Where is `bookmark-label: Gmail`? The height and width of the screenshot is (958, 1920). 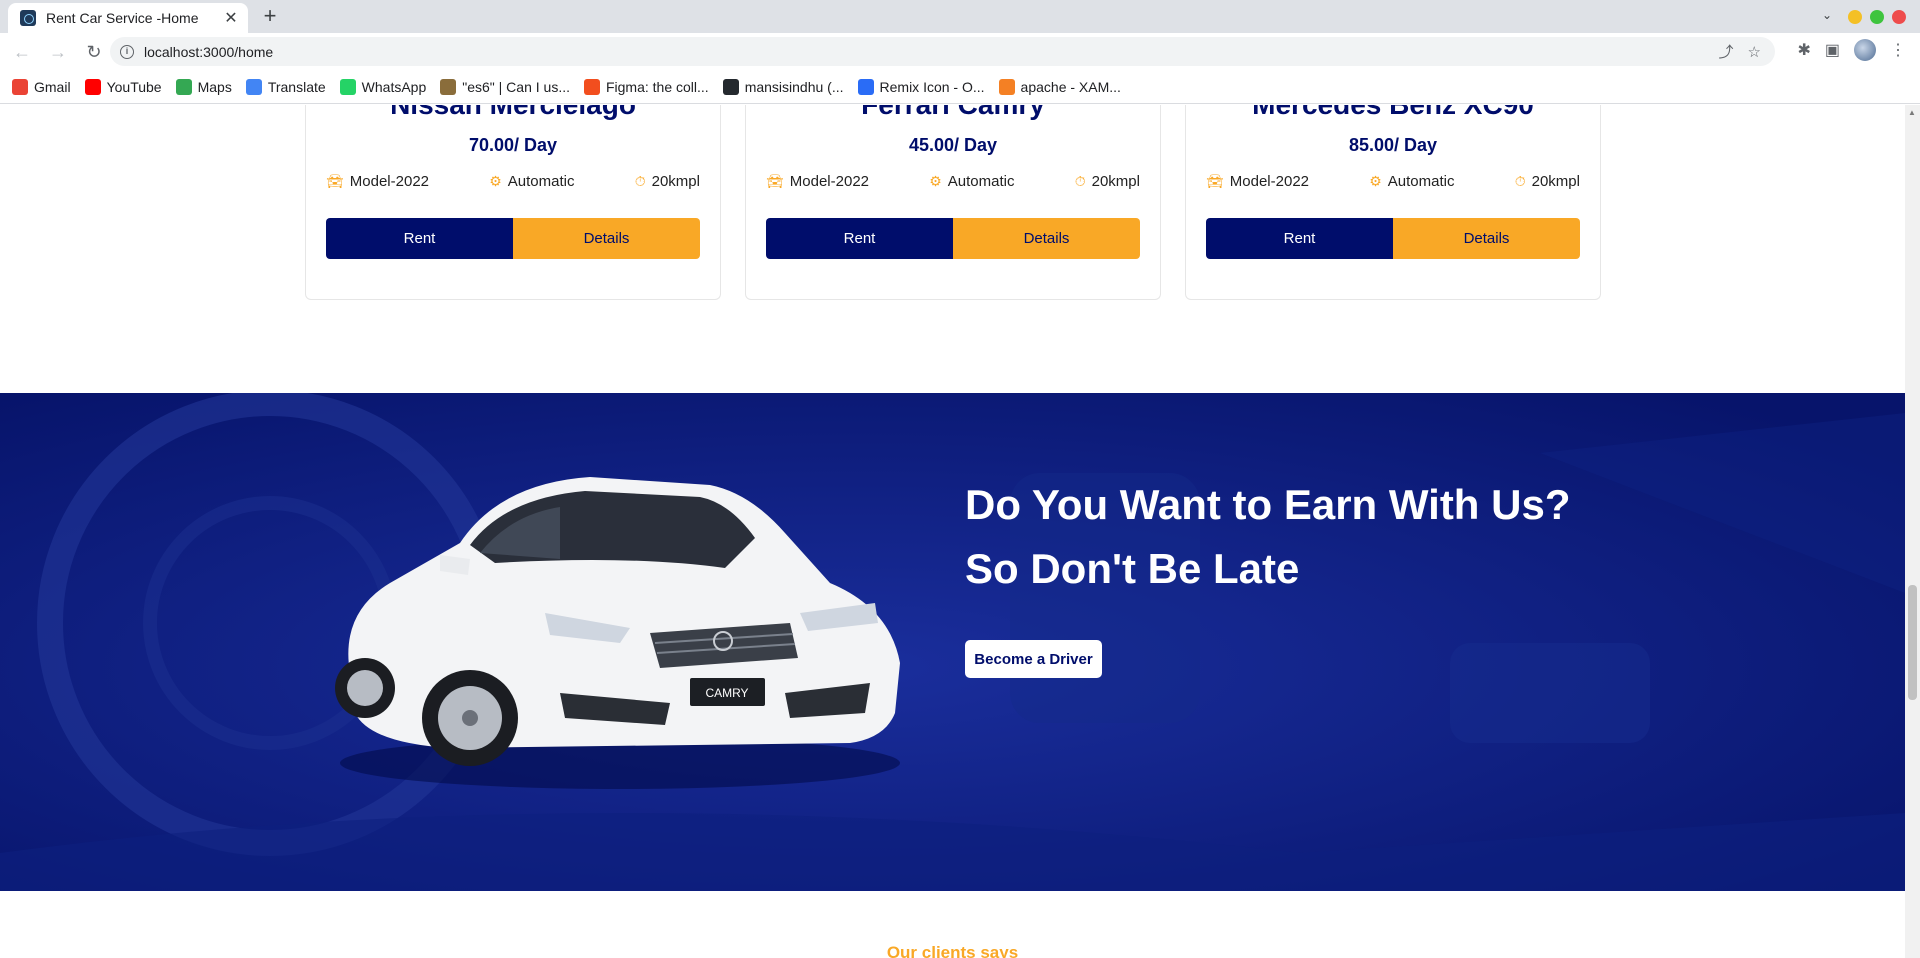 bookmark-label: Gmail is located at coordinates (52, 87).